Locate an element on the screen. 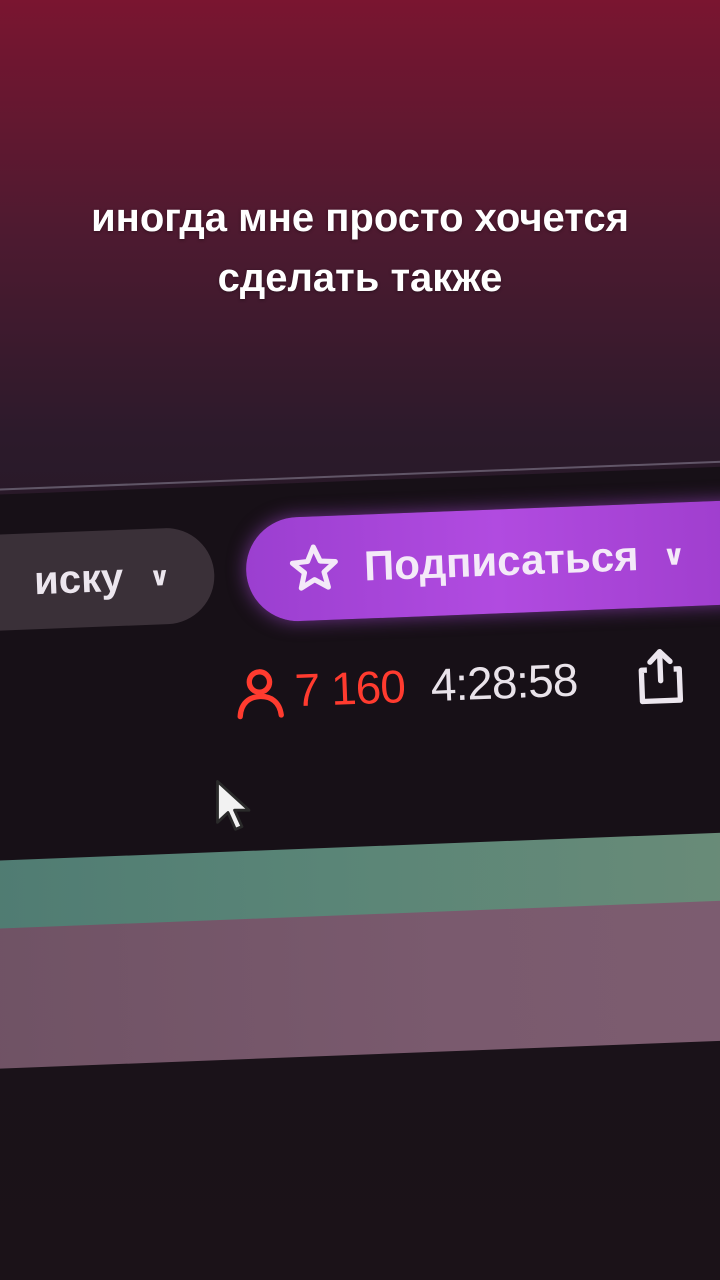  person-icon is located at coordinates (260, 694).